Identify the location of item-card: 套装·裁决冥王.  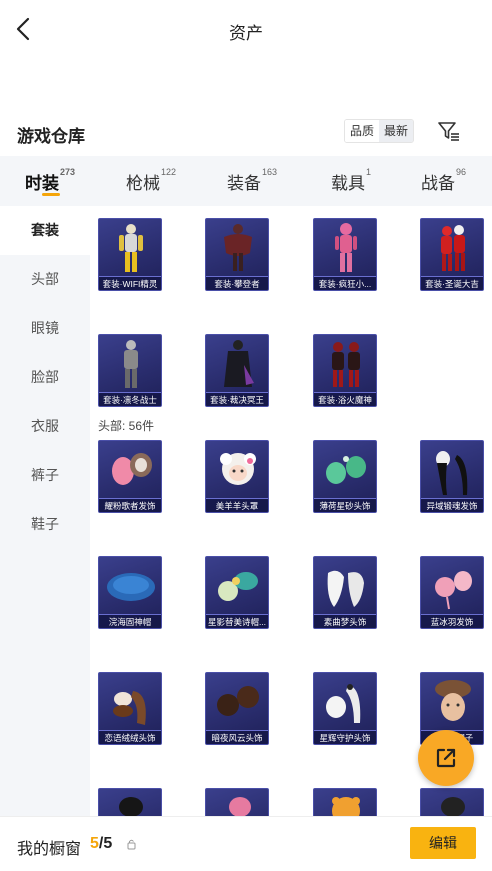
(237, 370).